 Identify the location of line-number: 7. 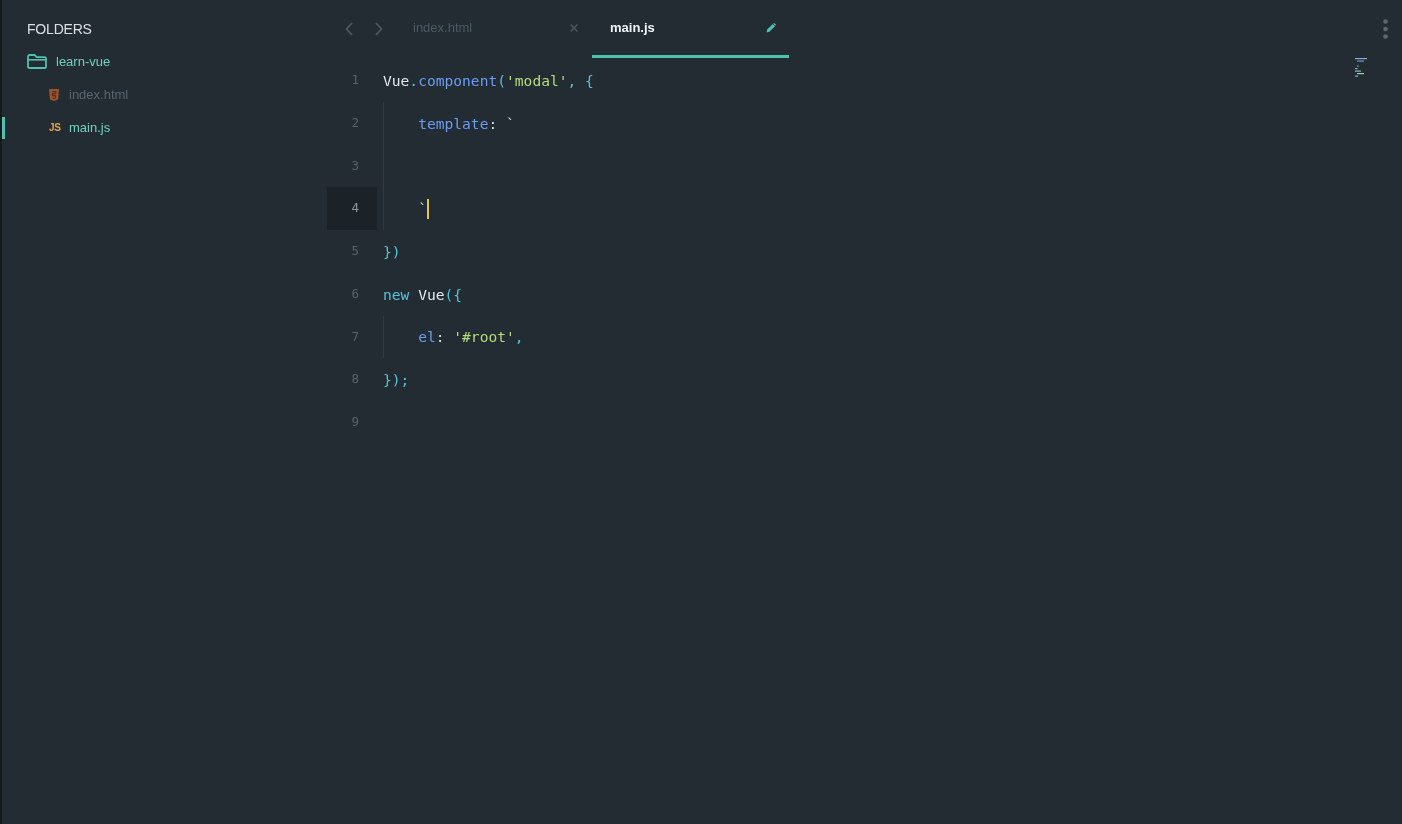
(355, 336).